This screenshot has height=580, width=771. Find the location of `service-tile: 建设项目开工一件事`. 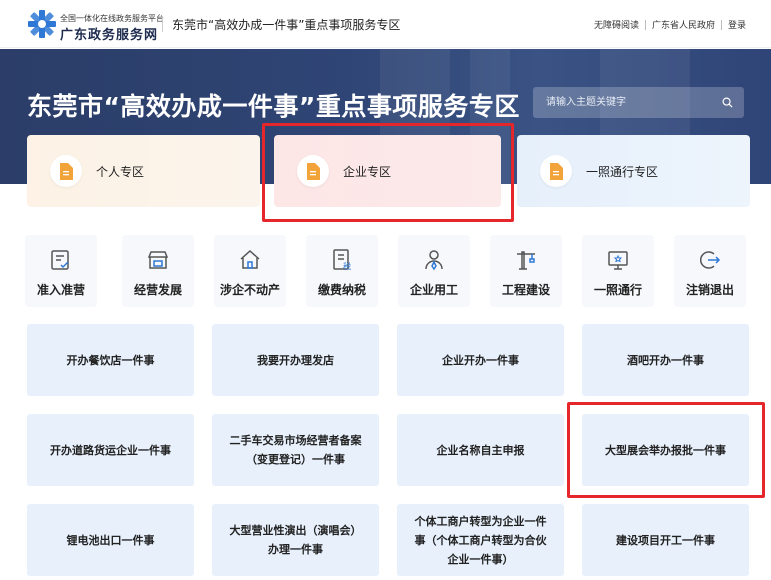

service-tile: 建设项目开工一件事 is located at coordinates (665, 540).